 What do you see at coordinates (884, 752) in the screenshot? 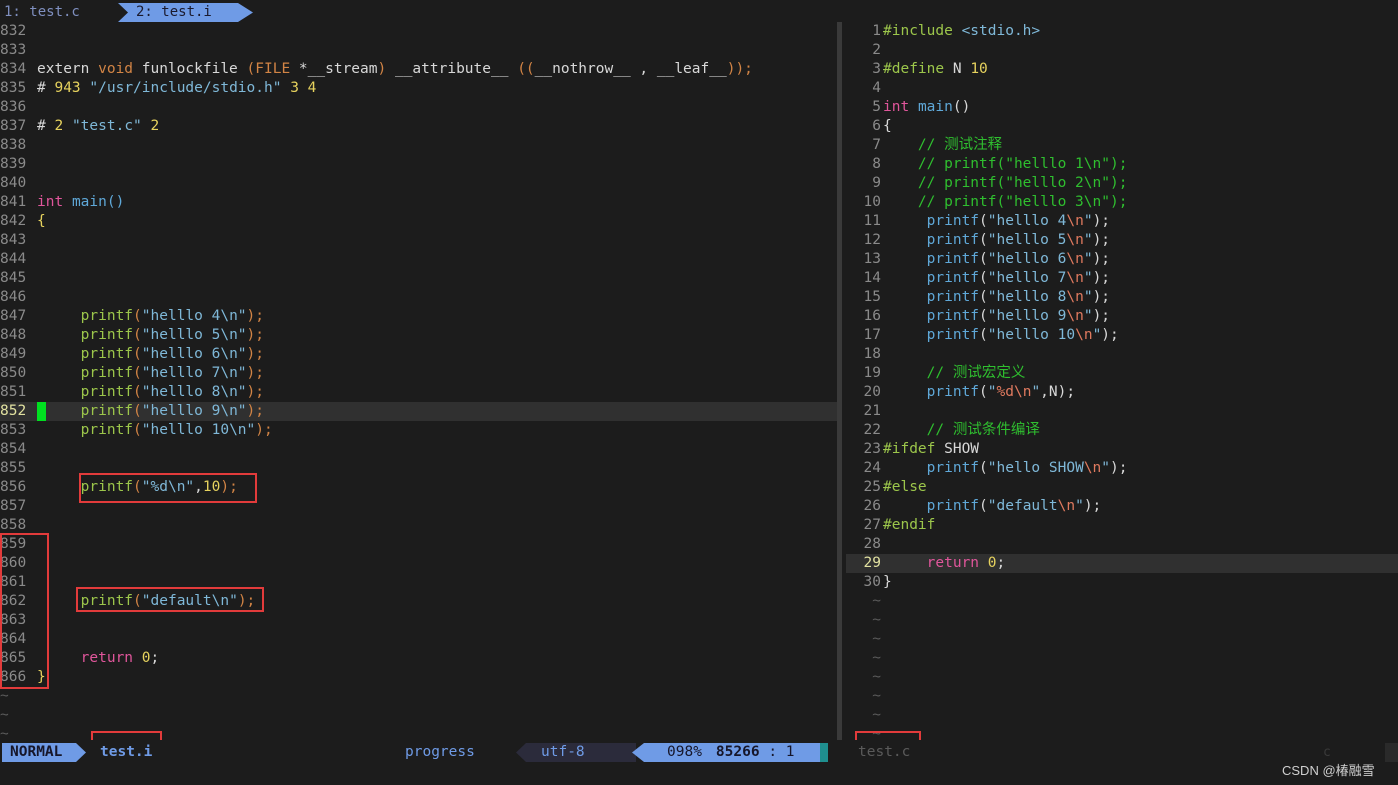
I see `status-right-filename: test.c` at bounding box center [884, 752].